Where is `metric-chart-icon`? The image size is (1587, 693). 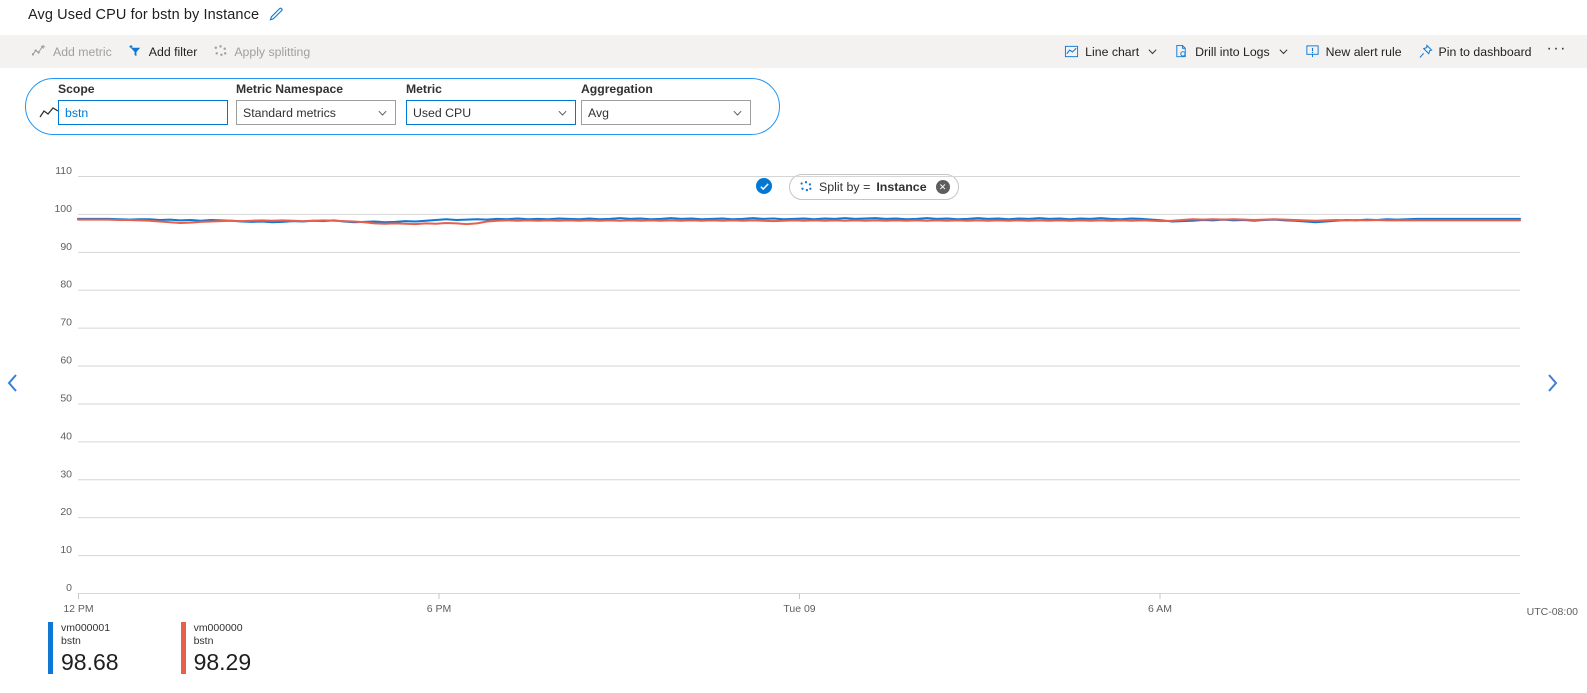
metric-chart-icon is located at coordinates (49, 114).